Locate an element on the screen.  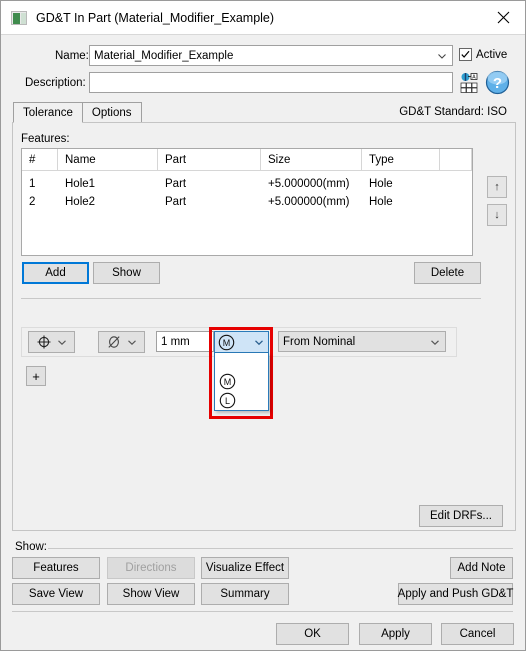
col-extra is located at coordinates (456, 159).